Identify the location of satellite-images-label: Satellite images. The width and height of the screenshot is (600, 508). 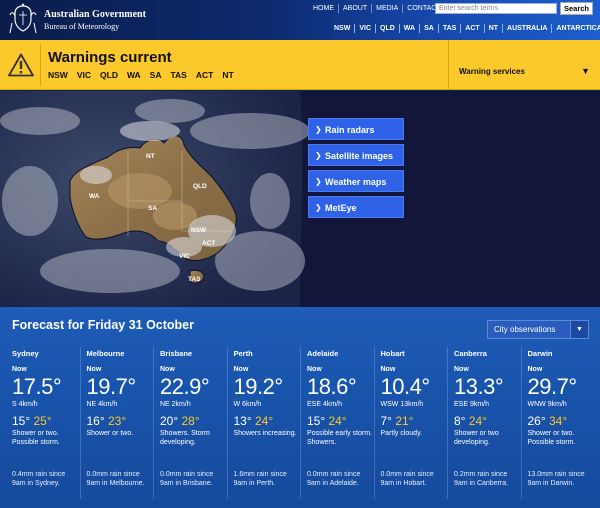
(359, 156).